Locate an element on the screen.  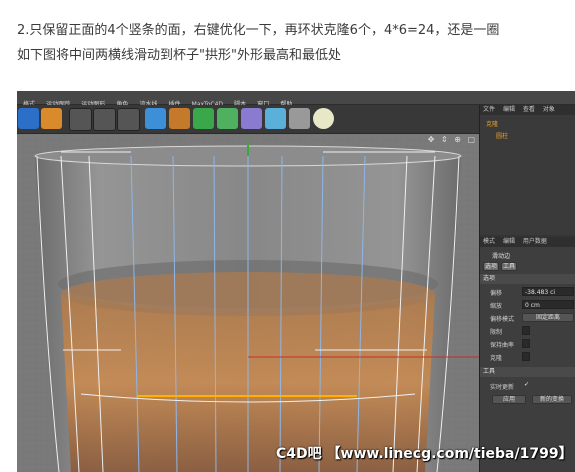
offset-input: -38.483 ci is located at coordinates (548, 291).